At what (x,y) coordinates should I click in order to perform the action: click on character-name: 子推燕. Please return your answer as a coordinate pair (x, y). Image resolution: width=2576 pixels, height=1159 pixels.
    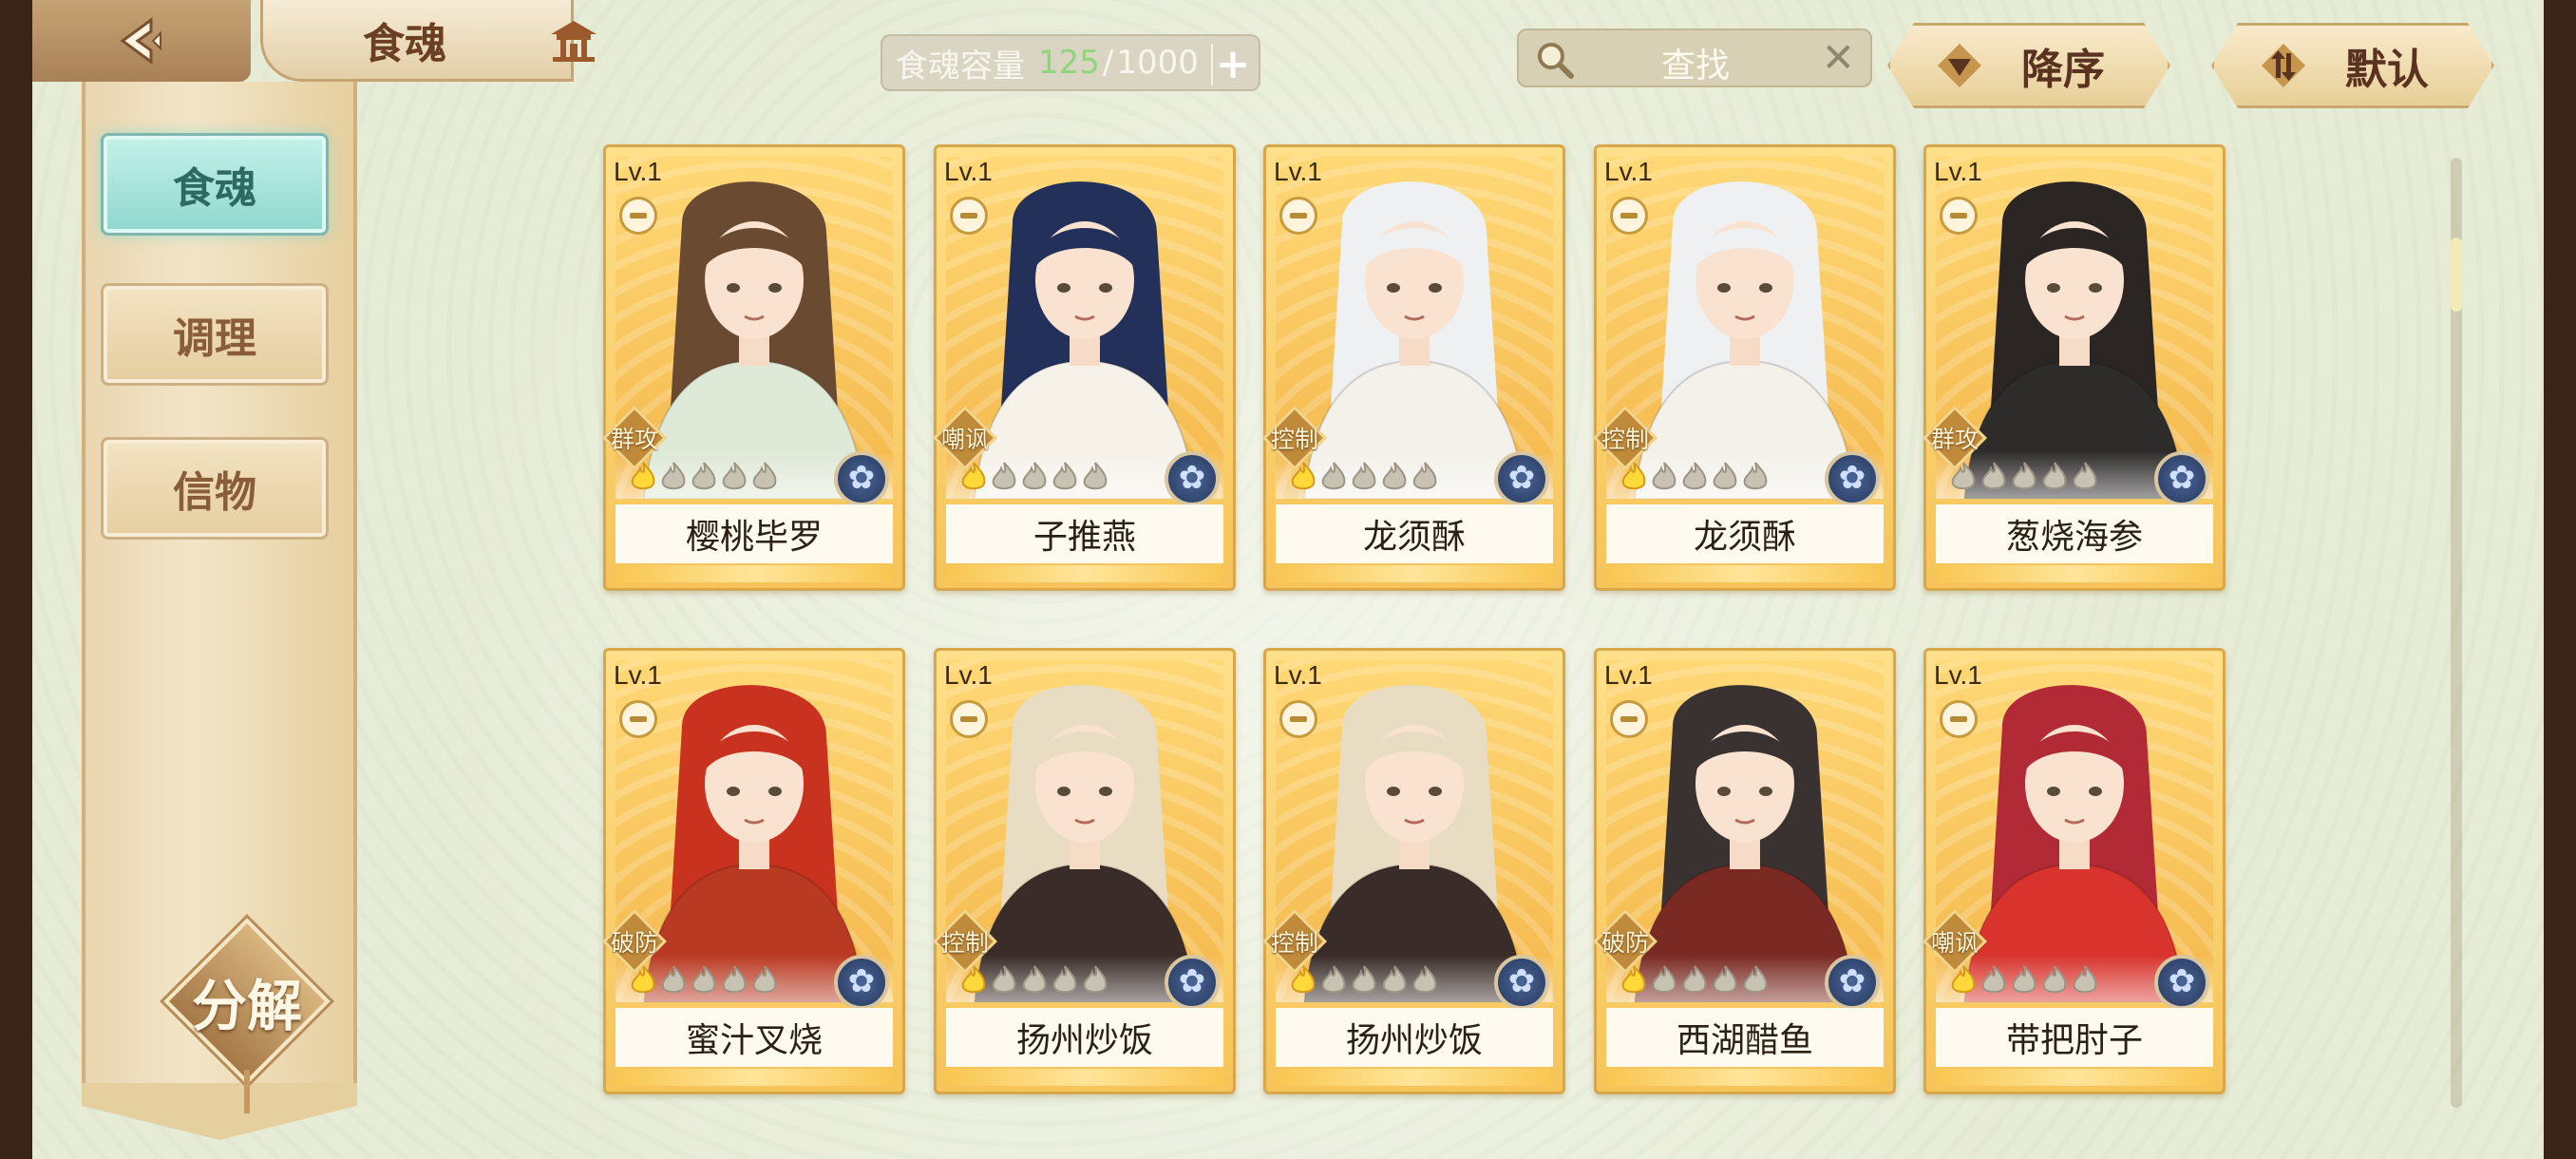
    Looking at the image, I should click on (1084, 537).